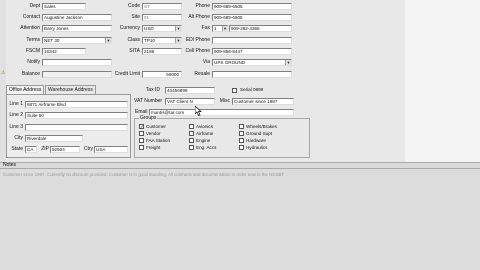  What do you see at coordinates (17, 149) in the screenshot?
I see `state-label: State` at bounding box center [17, 149].